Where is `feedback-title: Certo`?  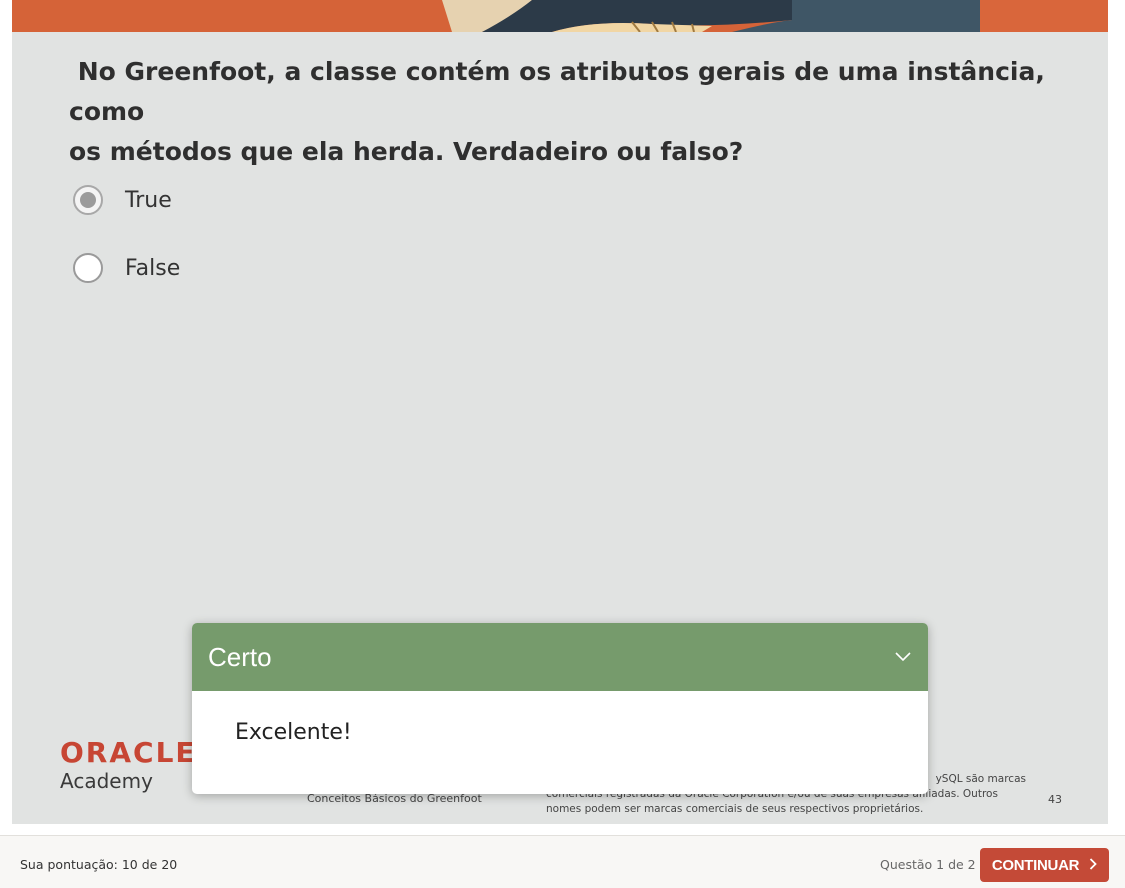
feedback-title: Certo is located at coordinates (240, 656).